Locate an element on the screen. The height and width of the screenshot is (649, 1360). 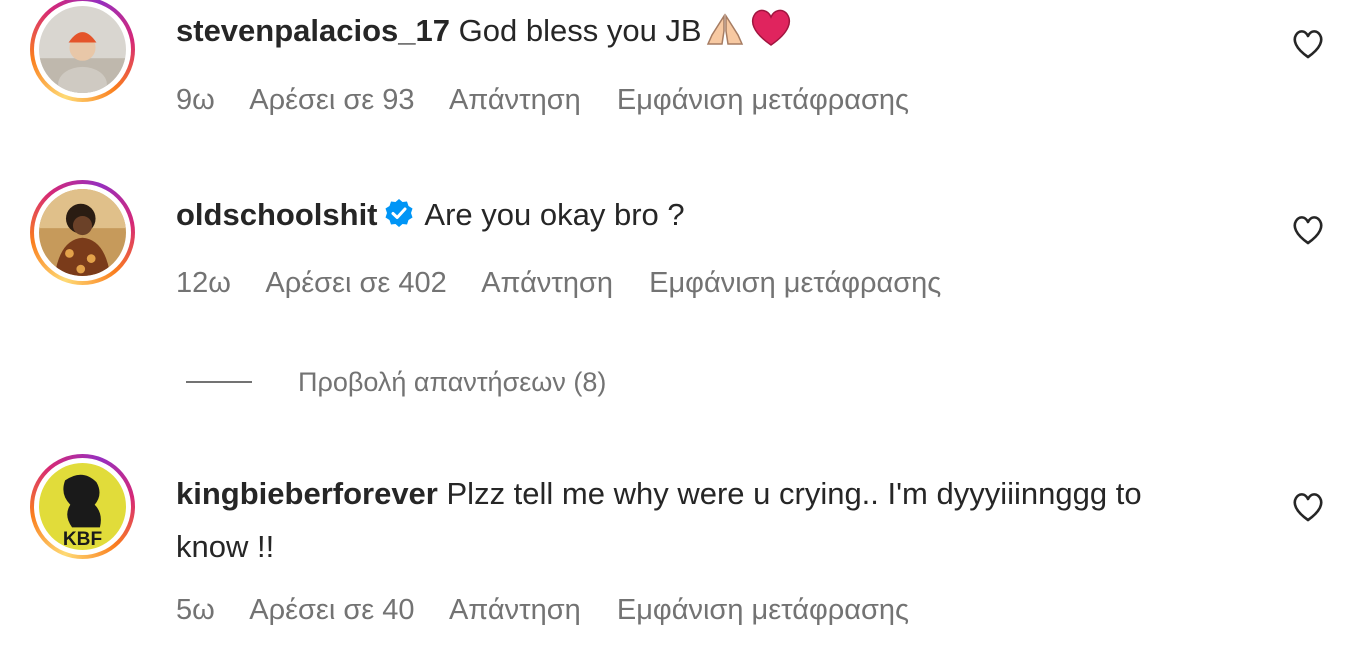
avatar-image: KBF is located at coordinates (82, 506).